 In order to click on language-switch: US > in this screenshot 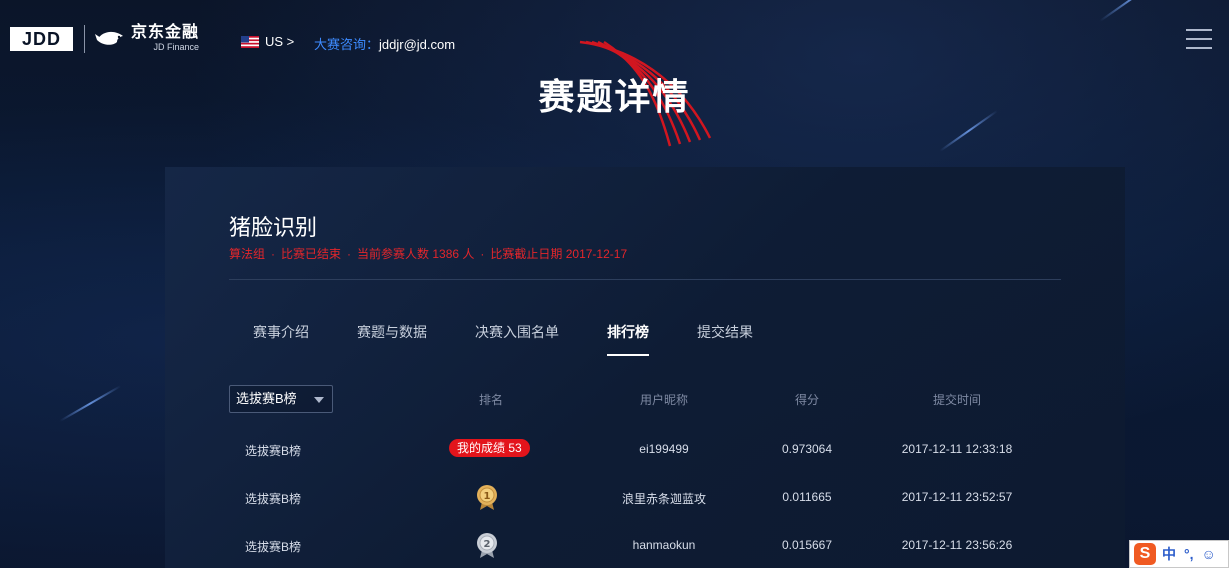, I will do `click(267, 41)`.